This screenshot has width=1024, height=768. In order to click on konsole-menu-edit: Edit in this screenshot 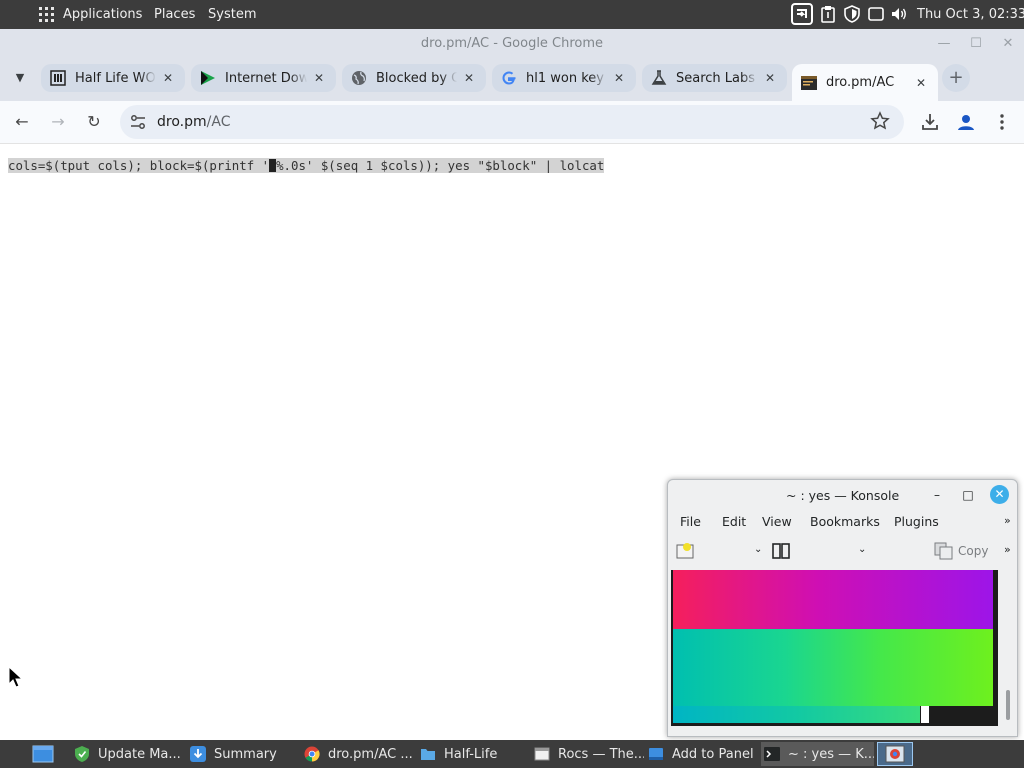, I will do `click(734, 521)`.